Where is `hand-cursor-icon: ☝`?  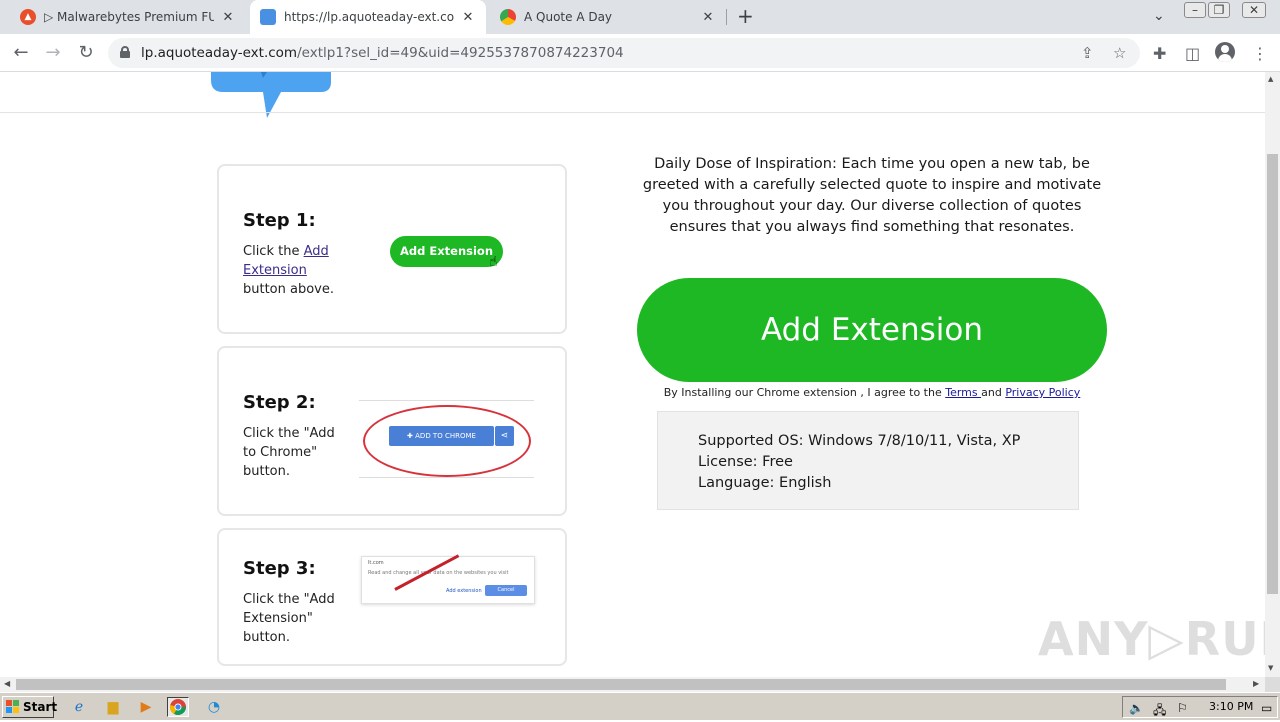
hand-cursor-icon: ☝ is located at coordinates (493, 262).